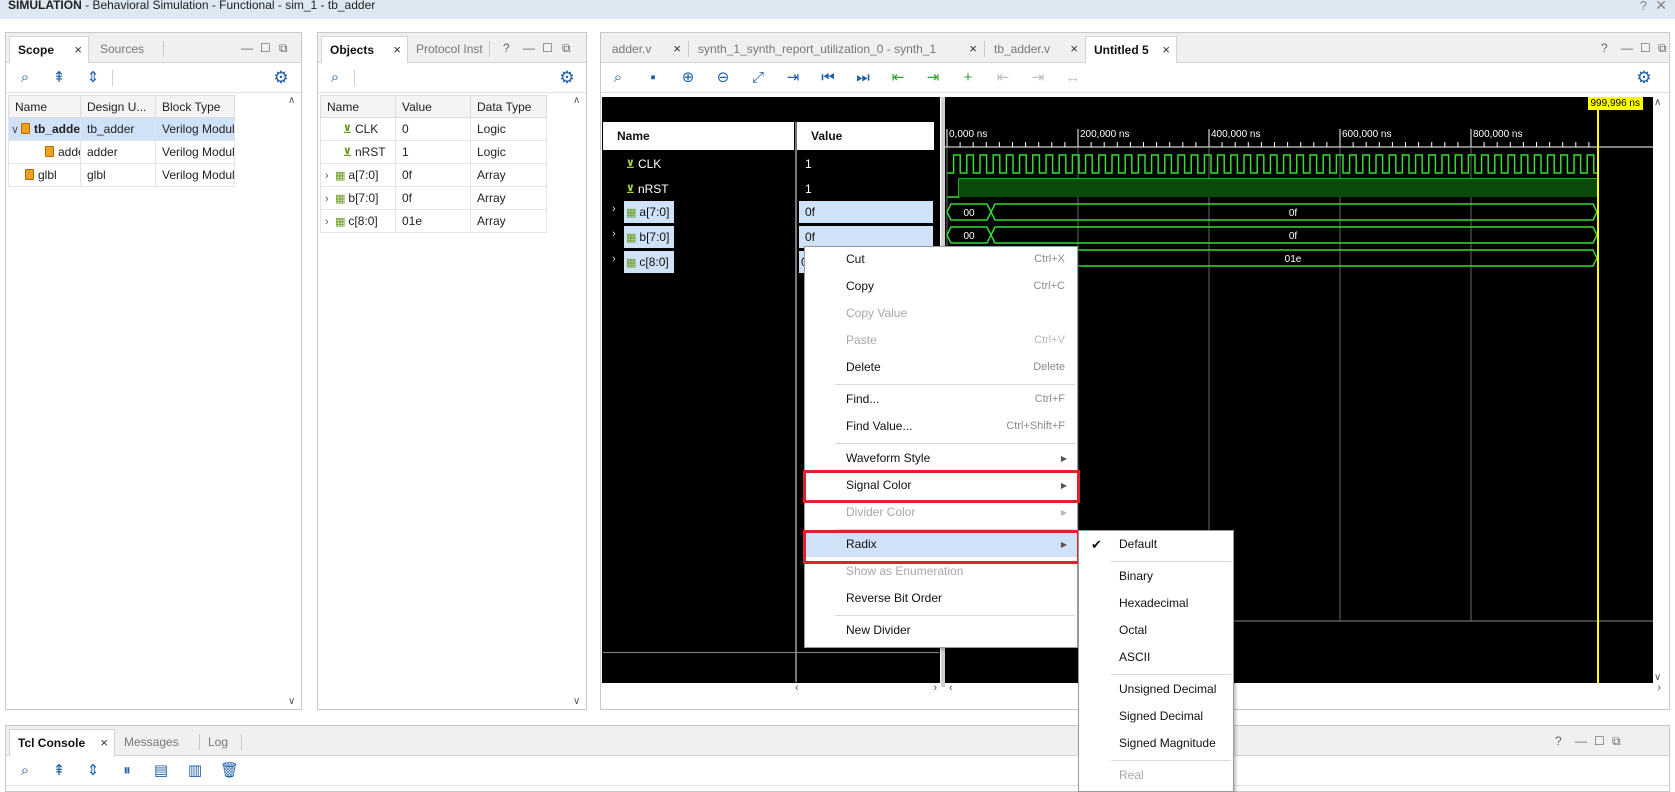 This screenshot has width=1675, height=792. What do you see at coordinates (1131, 49) in the screenshot?
I see `tab-untitled-5: Untitled 5 ×` at bounding box center [1131, 49].